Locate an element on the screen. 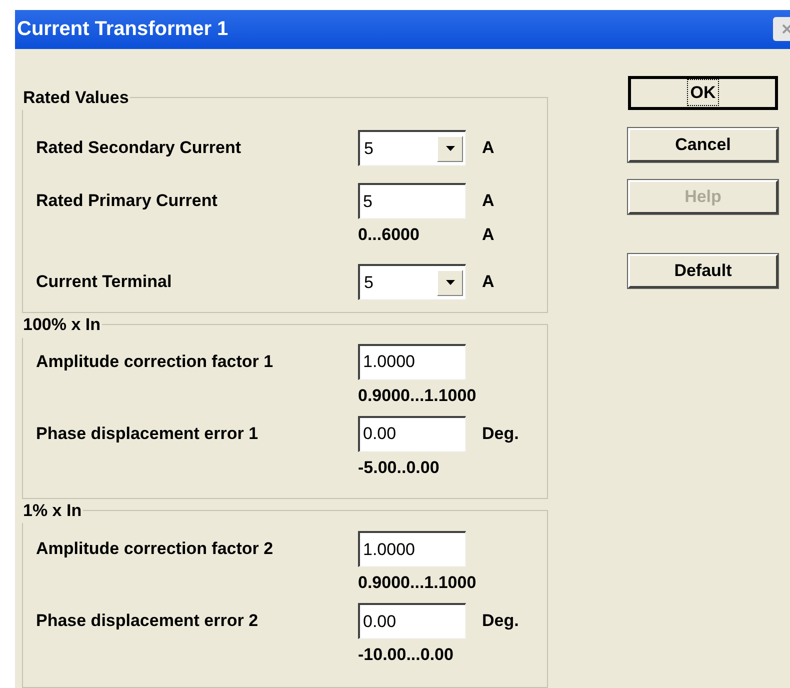 The height and width of the screenshot is (688, 790). dialog-button: OK is located at coordinates (703, 93).